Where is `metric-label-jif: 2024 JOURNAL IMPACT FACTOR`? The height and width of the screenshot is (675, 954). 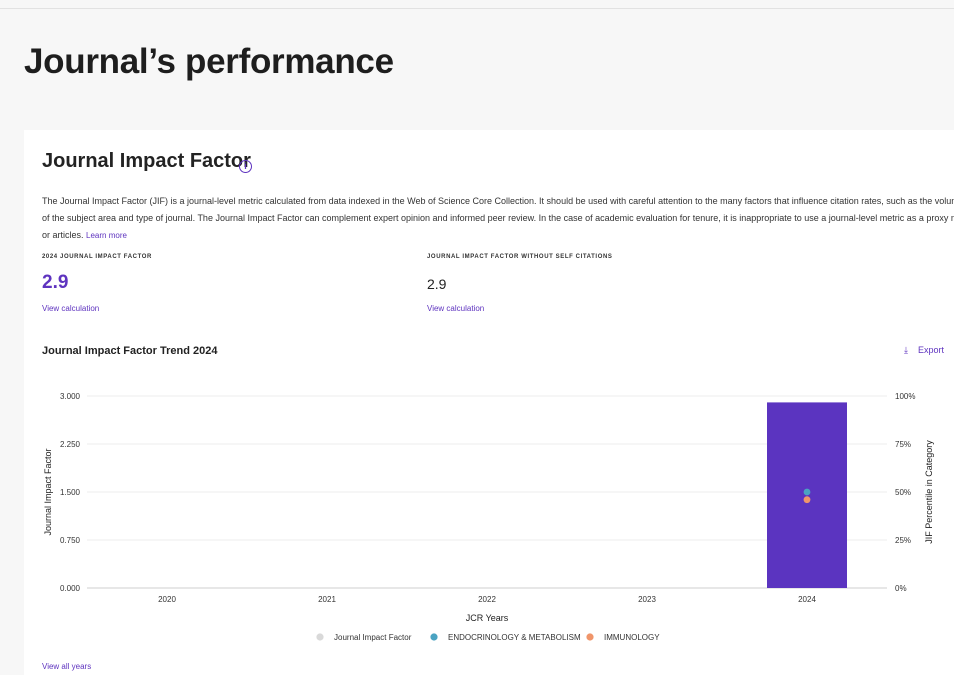 metric-label-jif: 2024 JOURNAL IMPACT FACTOR is located at coordinates (97, 257).